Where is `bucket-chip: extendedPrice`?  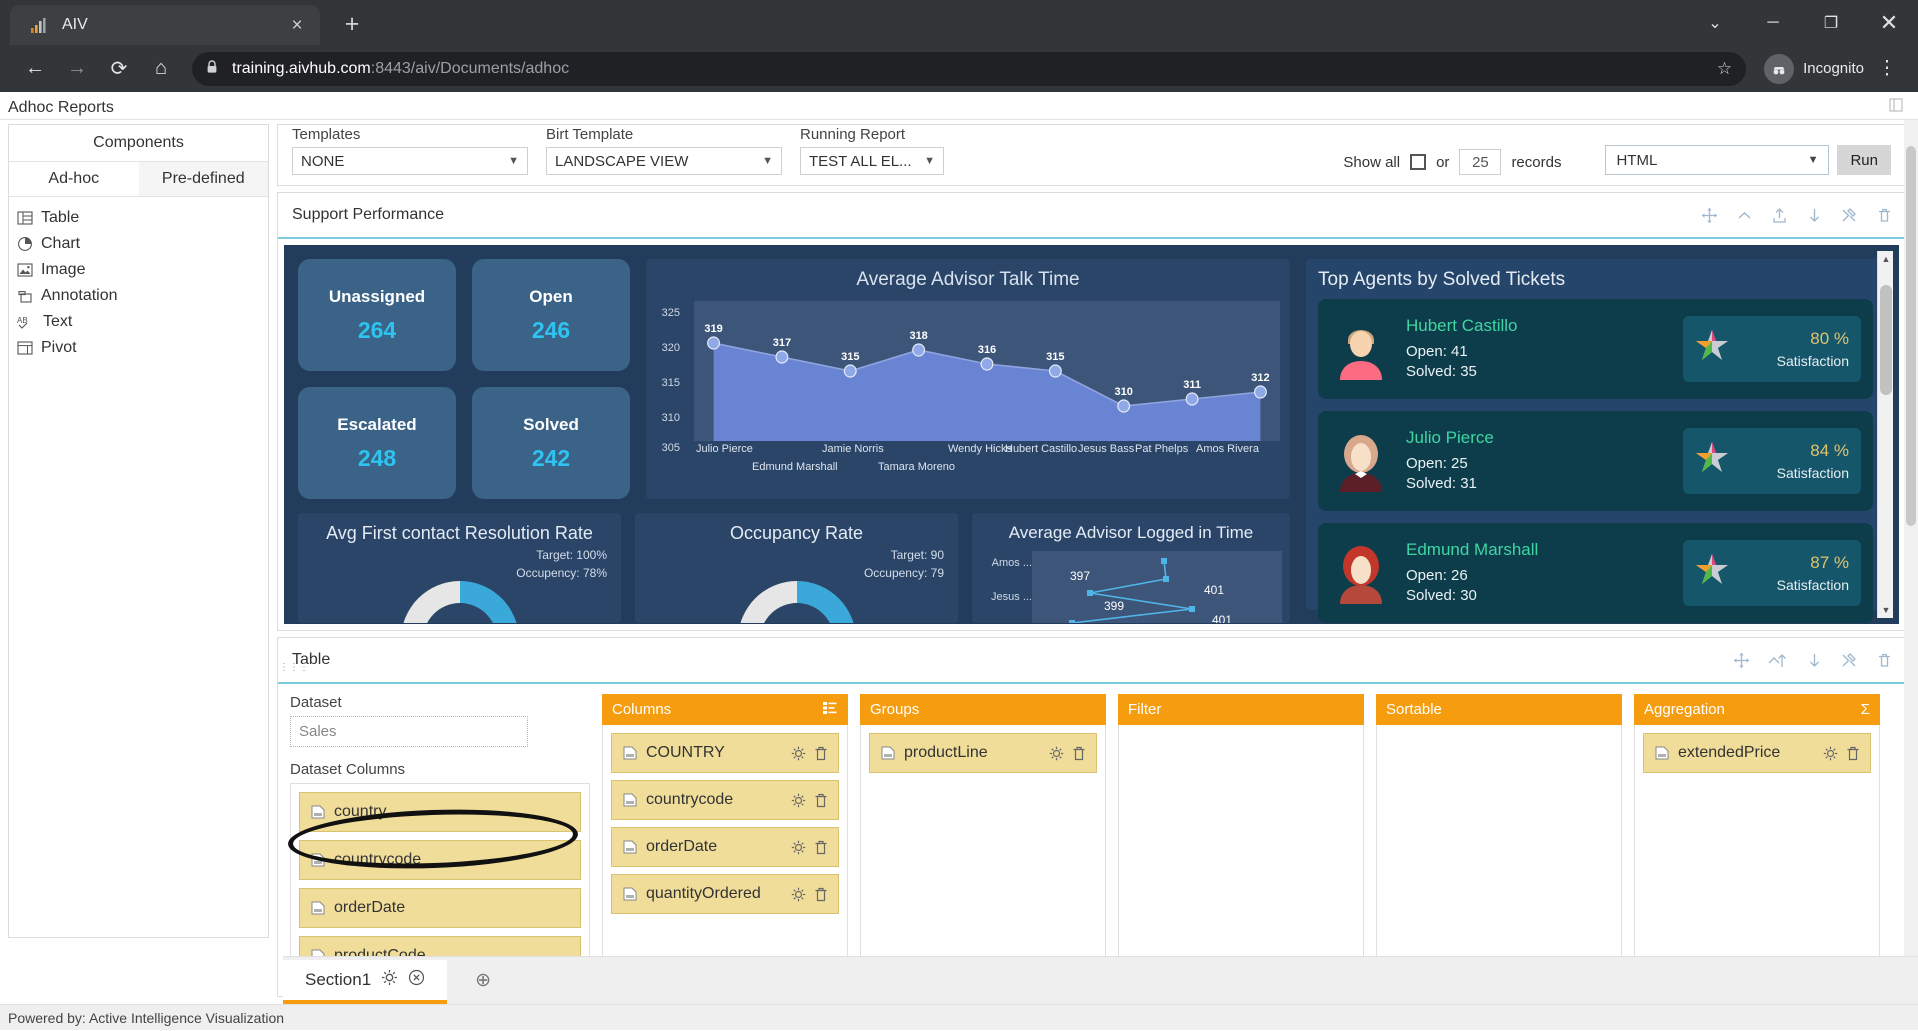 bucket-chip: extendedPrice is located at coordinates (1757, 753).